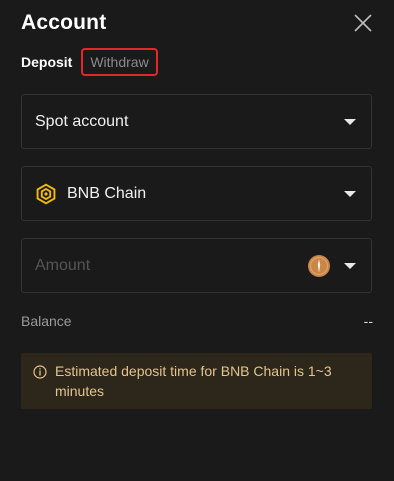 The width and height of the screenshot is (394, 481). I want to click on balance-value: --, so click(368, 321).